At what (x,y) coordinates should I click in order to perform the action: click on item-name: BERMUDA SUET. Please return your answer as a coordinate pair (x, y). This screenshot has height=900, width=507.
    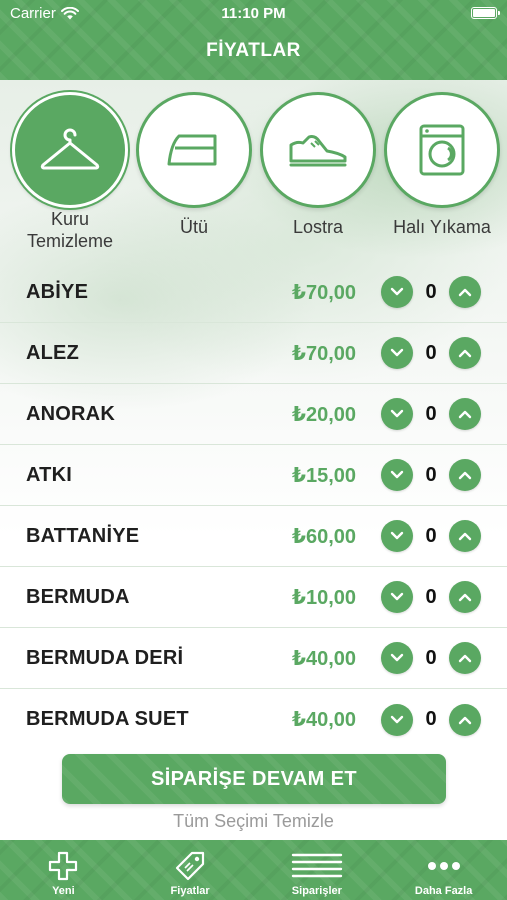
    Looking at the image, I should click on (107, 719).